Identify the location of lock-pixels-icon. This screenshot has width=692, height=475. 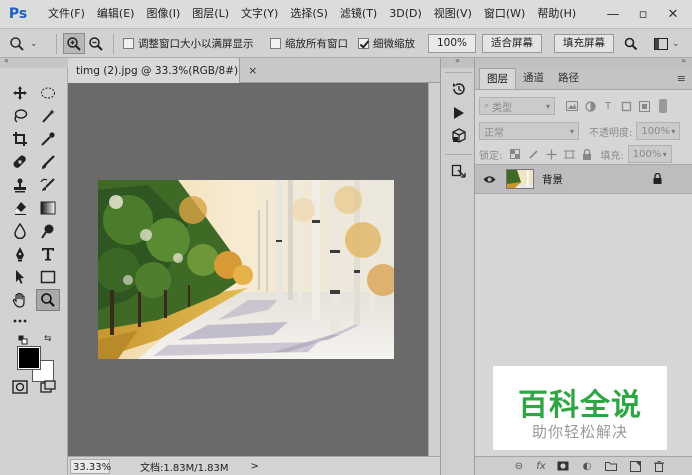
(533, 154).